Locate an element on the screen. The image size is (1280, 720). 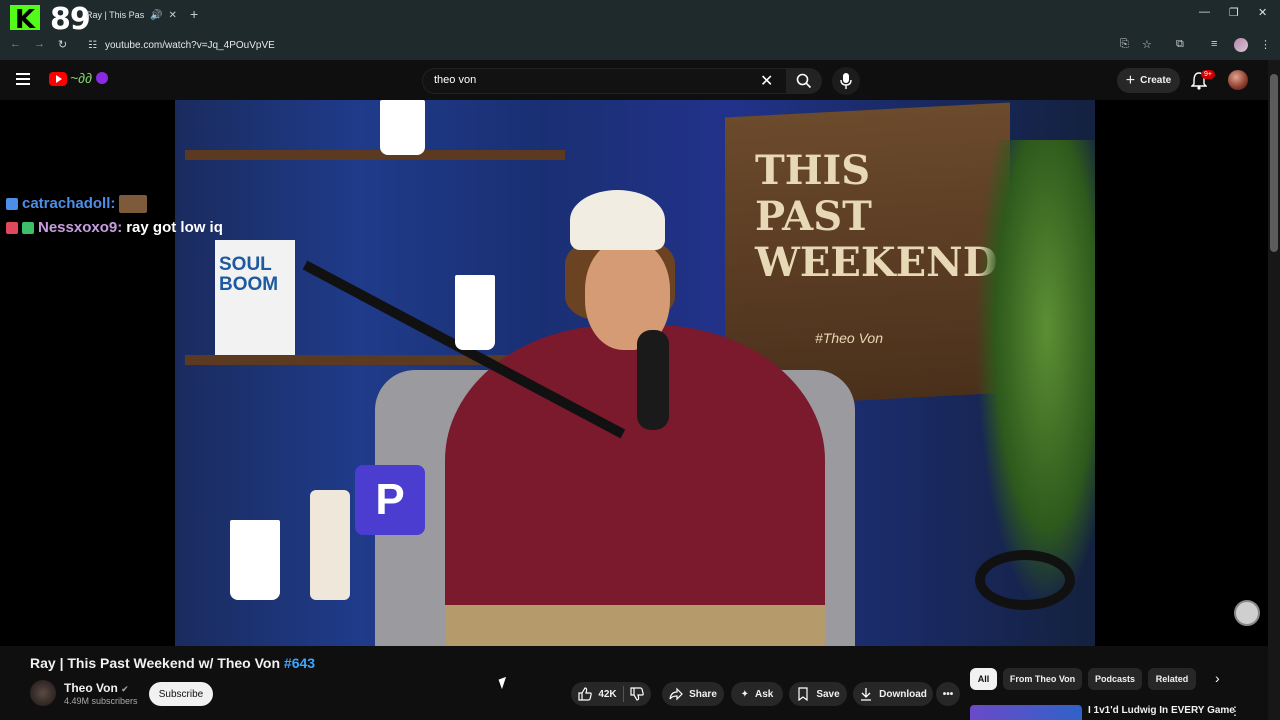
ask-button: ✦ Ask is located at coordinates (757, 694).